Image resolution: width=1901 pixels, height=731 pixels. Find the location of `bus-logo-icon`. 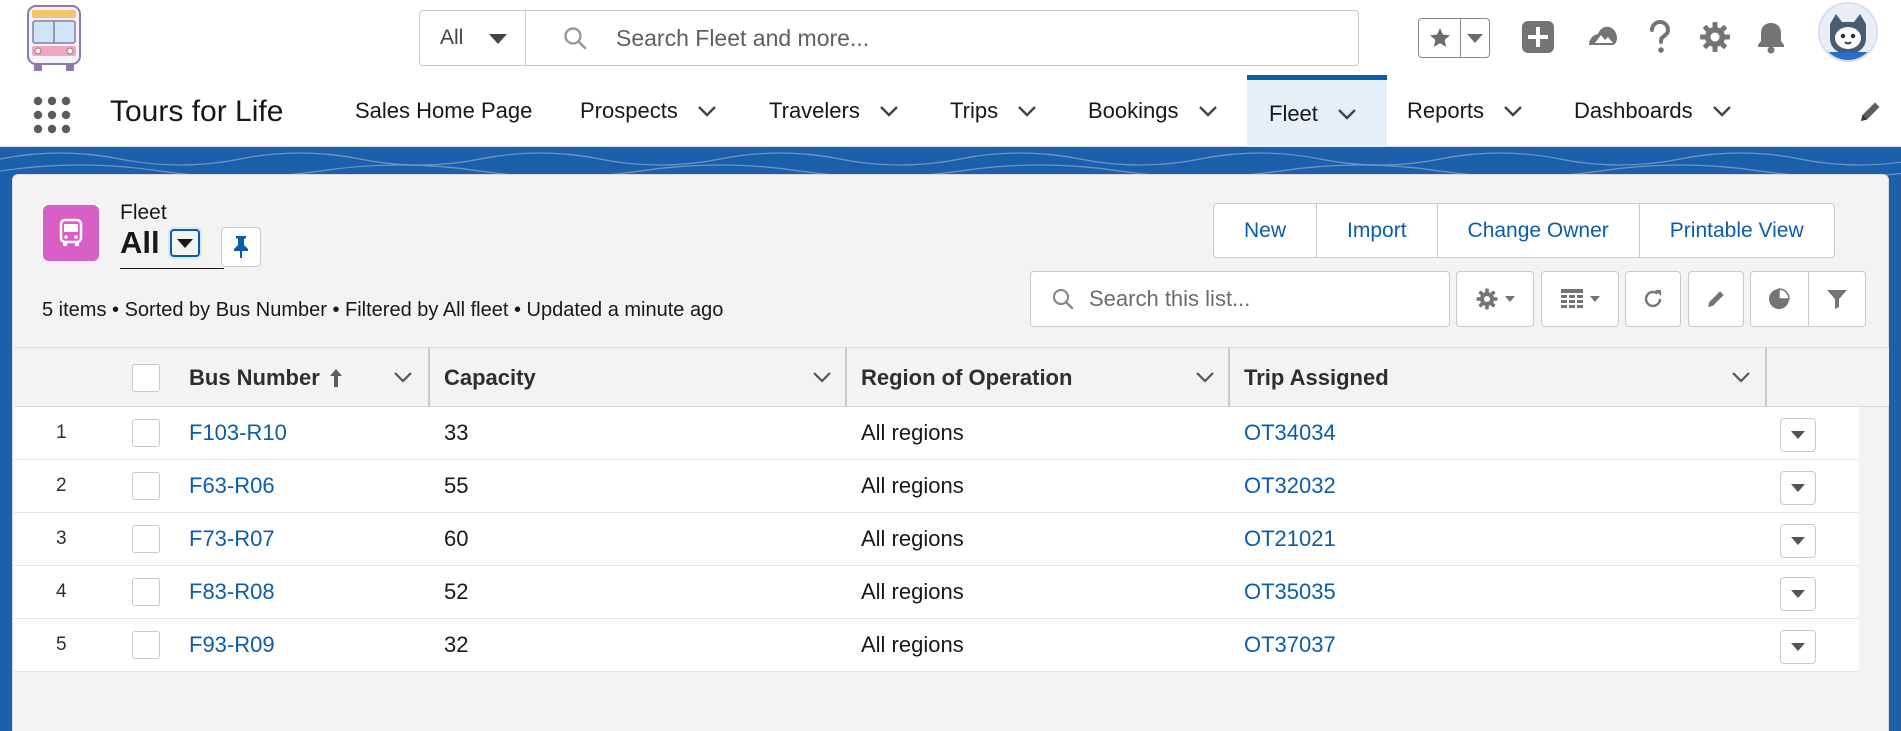

bus-logo-icon is located at coordinates (54, 38).